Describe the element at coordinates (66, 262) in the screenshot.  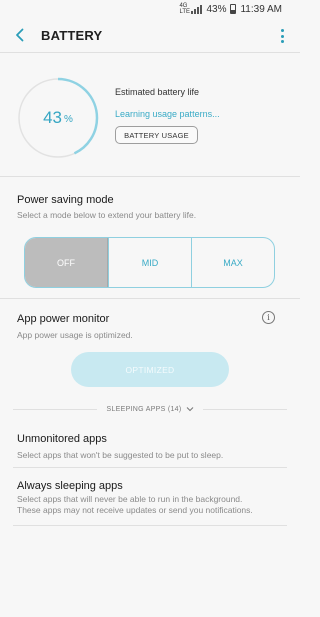
I see `power-mode-off-option: OFF` at that location.